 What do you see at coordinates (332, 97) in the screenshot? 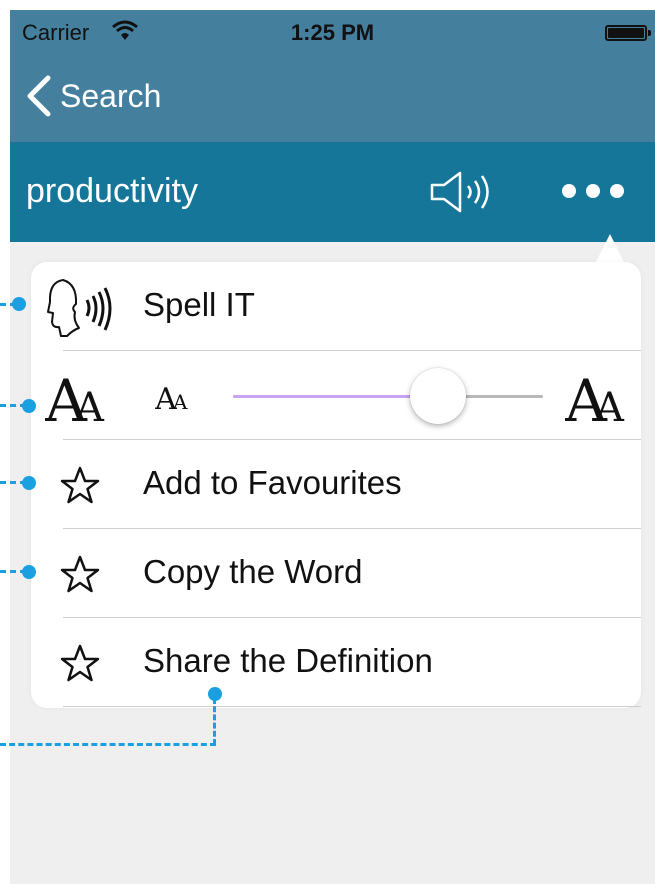
I see `navigation-bar: Search` at bounding box center [332, 97].